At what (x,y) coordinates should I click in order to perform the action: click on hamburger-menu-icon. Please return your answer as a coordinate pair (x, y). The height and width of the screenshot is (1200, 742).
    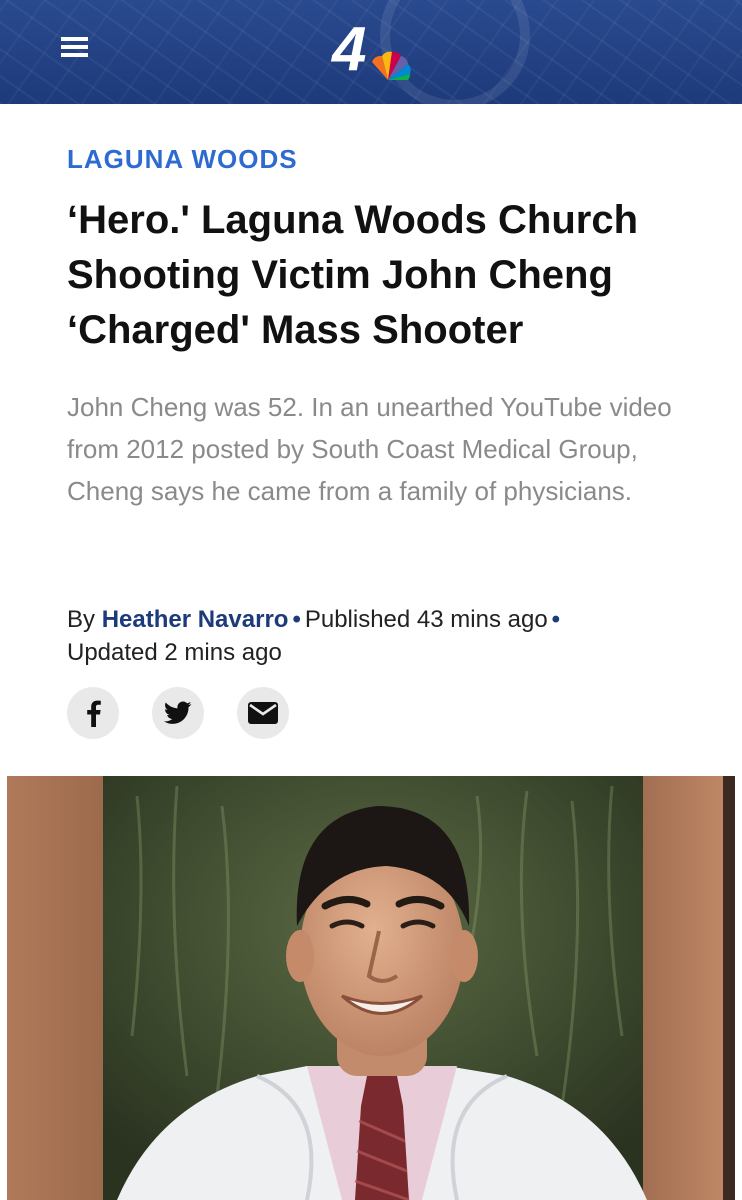
    Looking at the image, I should click on (75, 47).